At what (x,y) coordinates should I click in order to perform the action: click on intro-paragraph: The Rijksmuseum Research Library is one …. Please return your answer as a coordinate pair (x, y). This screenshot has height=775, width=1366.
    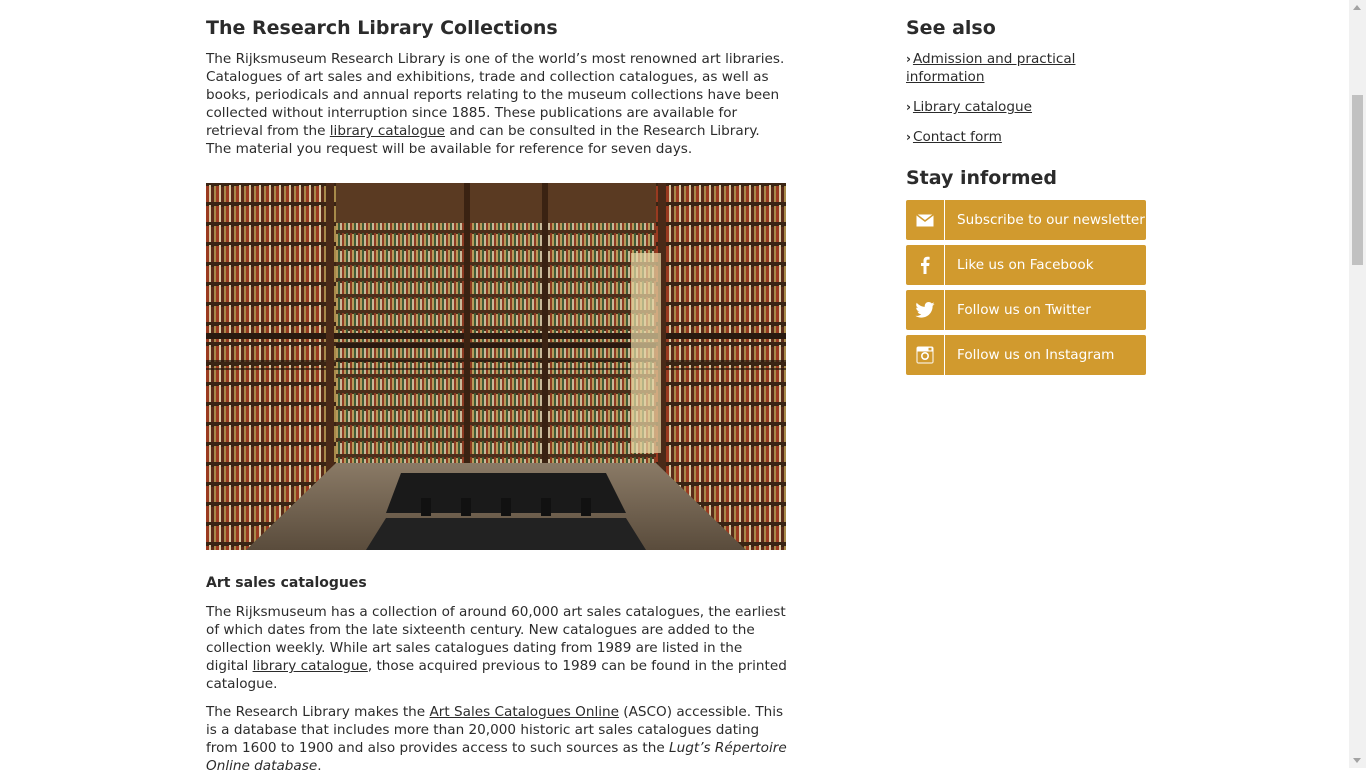
    Looking at the image, I should click on (495, 104).